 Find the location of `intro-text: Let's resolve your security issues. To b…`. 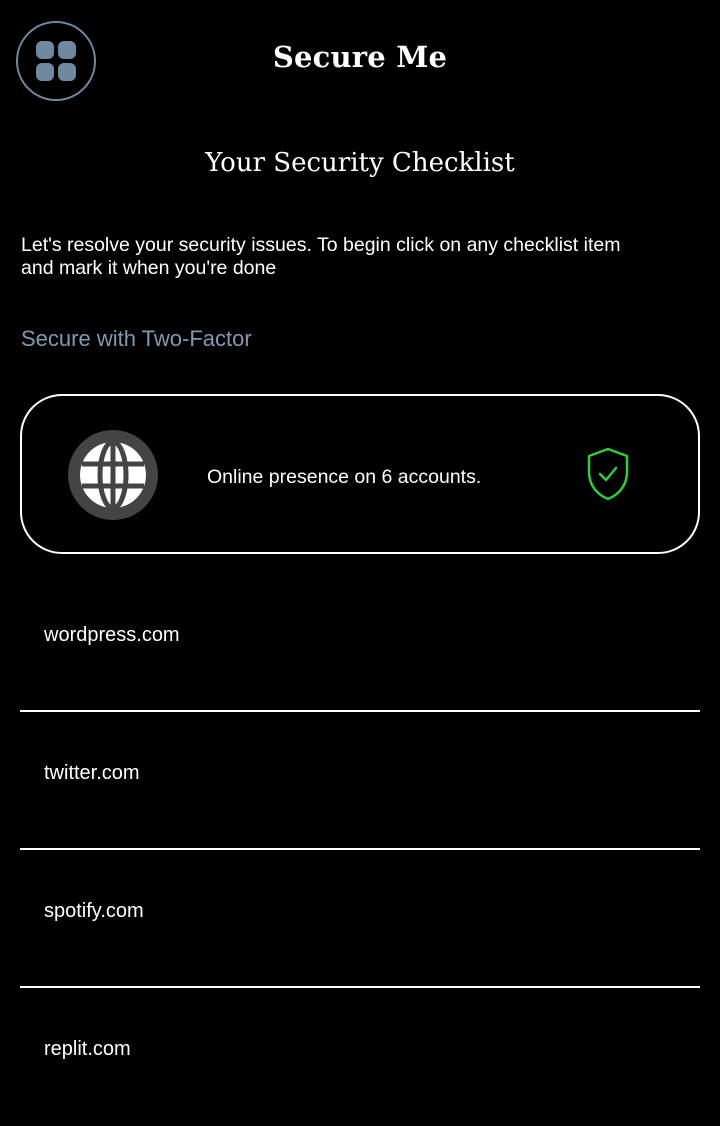

intro-text: Let's resolve your security issues. To b… is located at coordinates (366, 257).